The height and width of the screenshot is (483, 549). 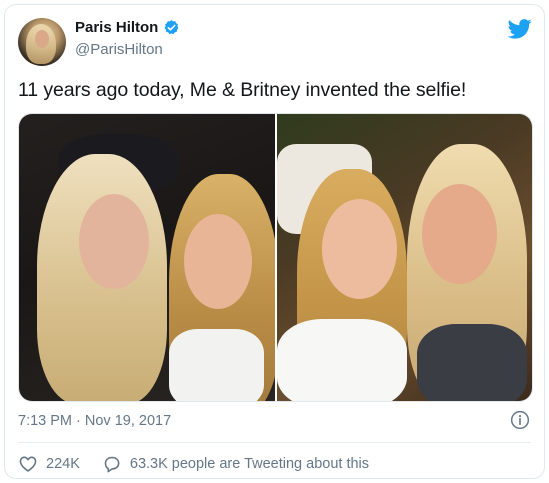 I want to click on author-name-row: Paris Hilton, so click(x=127, y=27).